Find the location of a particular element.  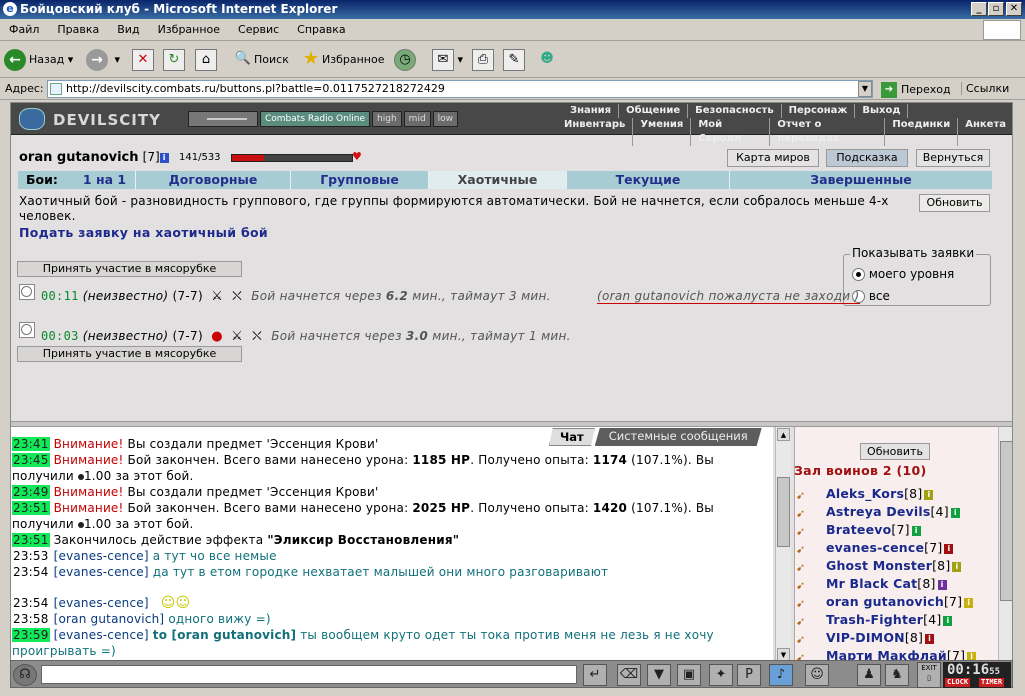

maximize-button: ▫ is located at coordinates (996, 9).